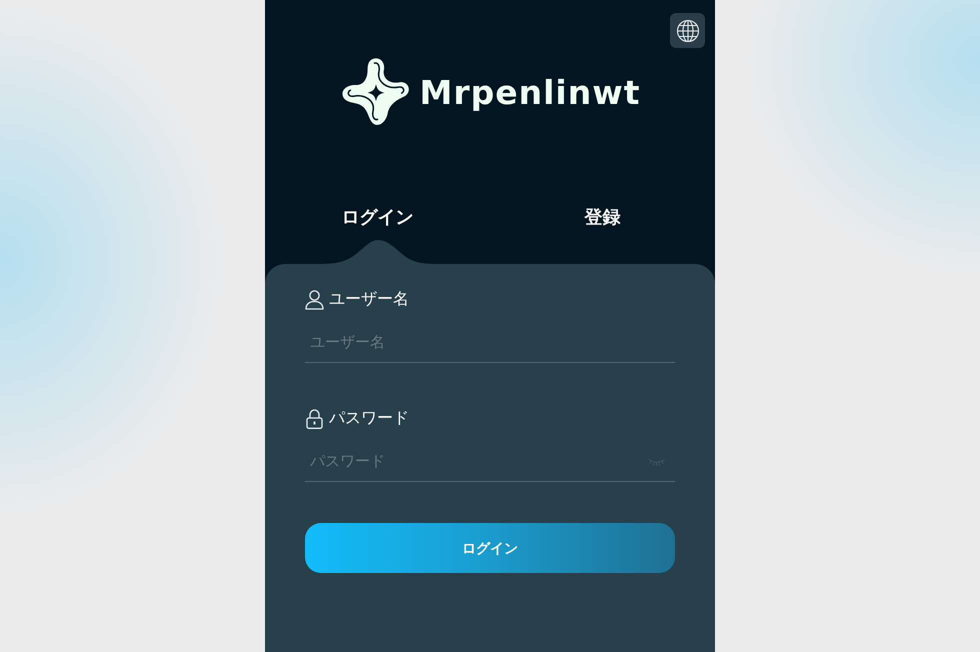  What do you see at coordinates (369, 300) in the screenshot?
I see `field-label: ユーザー名` at bounding box center [369, 300].